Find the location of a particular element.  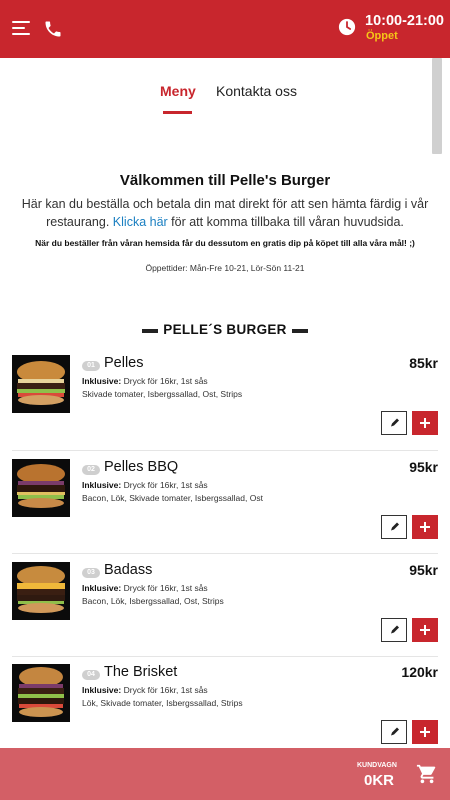

item-number: 03 is located at coordinates (91, 573).